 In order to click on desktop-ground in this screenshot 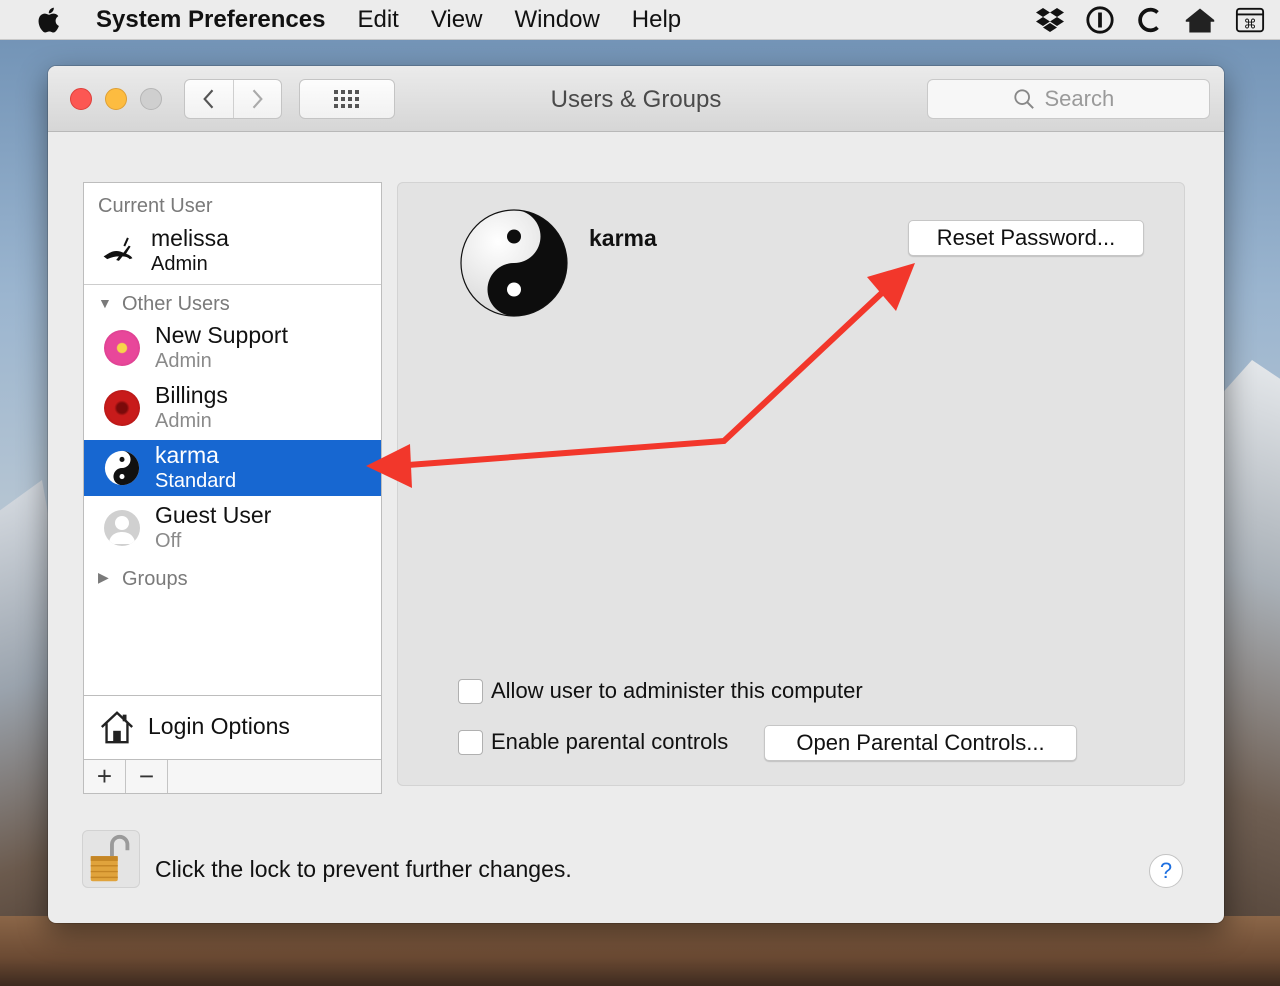, I will do `click(640, 951)`.